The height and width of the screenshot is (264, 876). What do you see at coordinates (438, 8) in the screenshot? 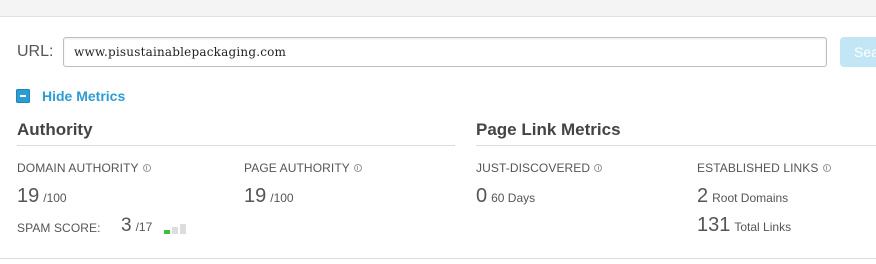
I see `top-band` at bounding box center [438, 8].